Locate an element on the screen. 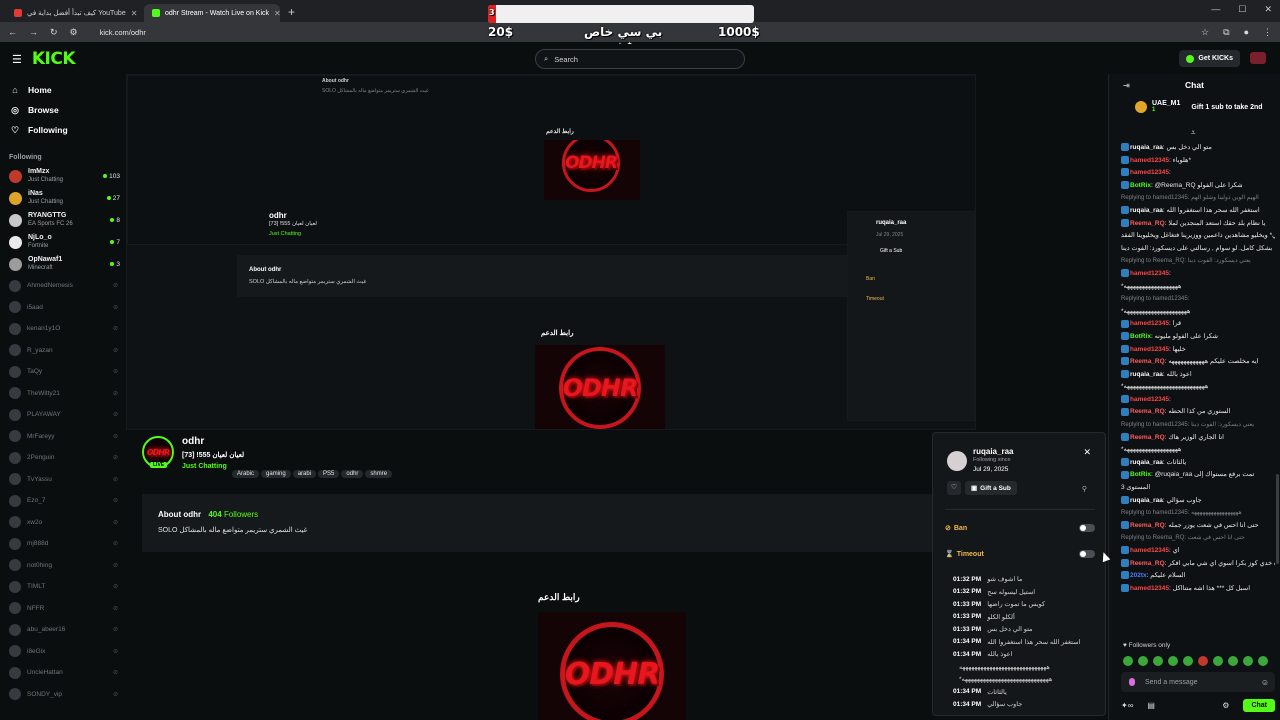  sidebar-item-njlo_o: NjLo_o Fortnite 7 is located at coordinates (63, 242).